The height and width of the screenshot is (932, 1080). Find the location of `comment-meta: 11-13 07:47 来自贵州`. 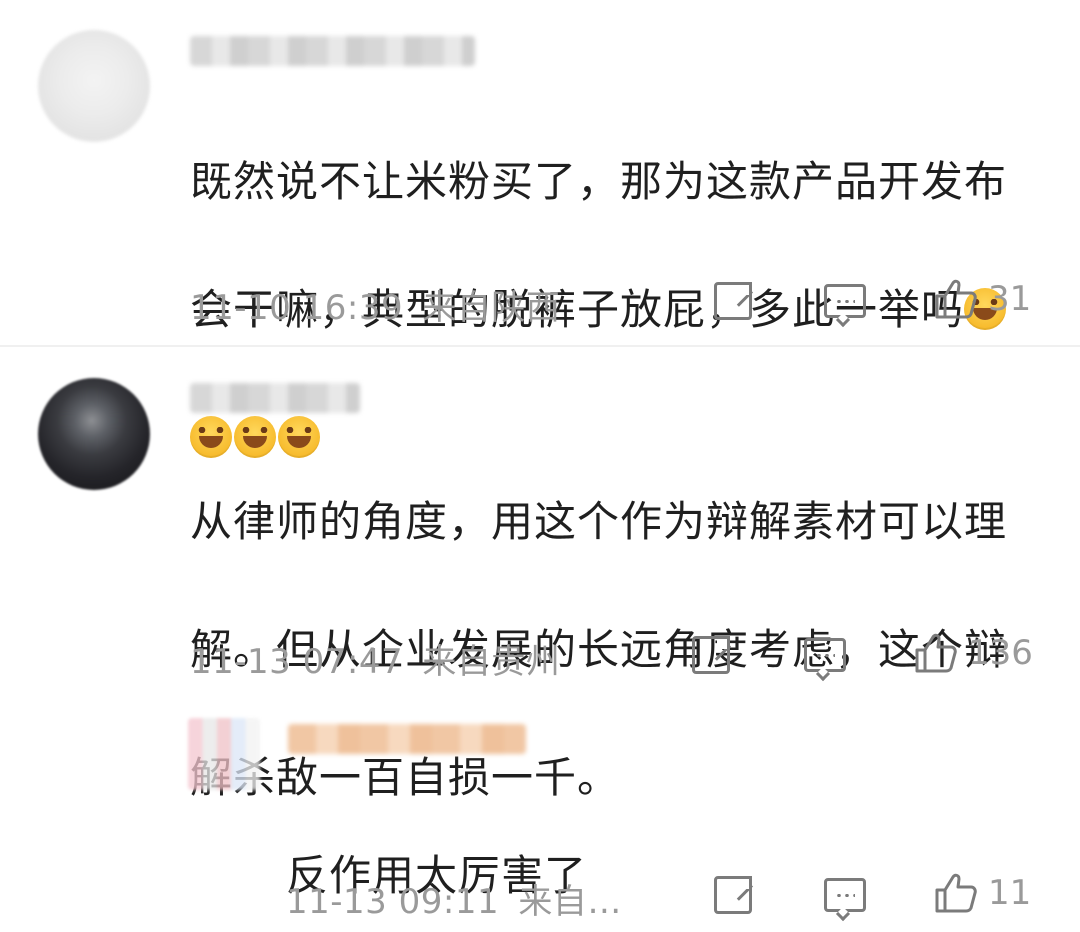

comment-meta: 11-13 07:47 来自贵州 is located at coordinates (375, 658).